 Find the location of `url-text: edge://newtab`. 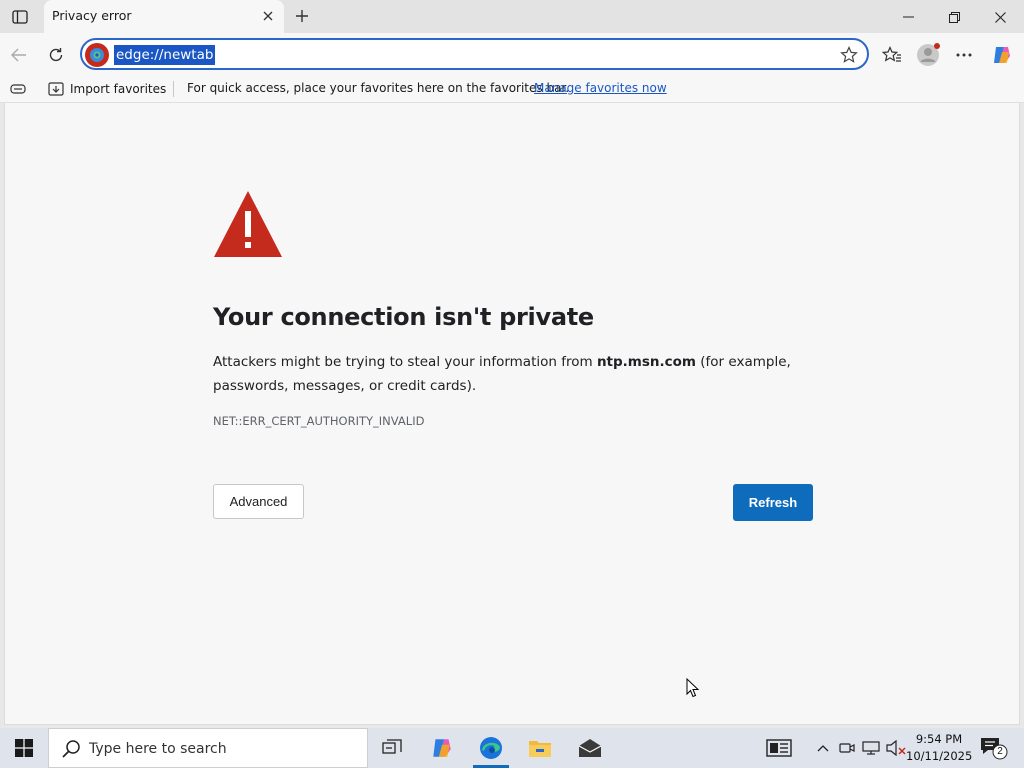

url-text: edge://newtab is located at coordinates (165, 55).